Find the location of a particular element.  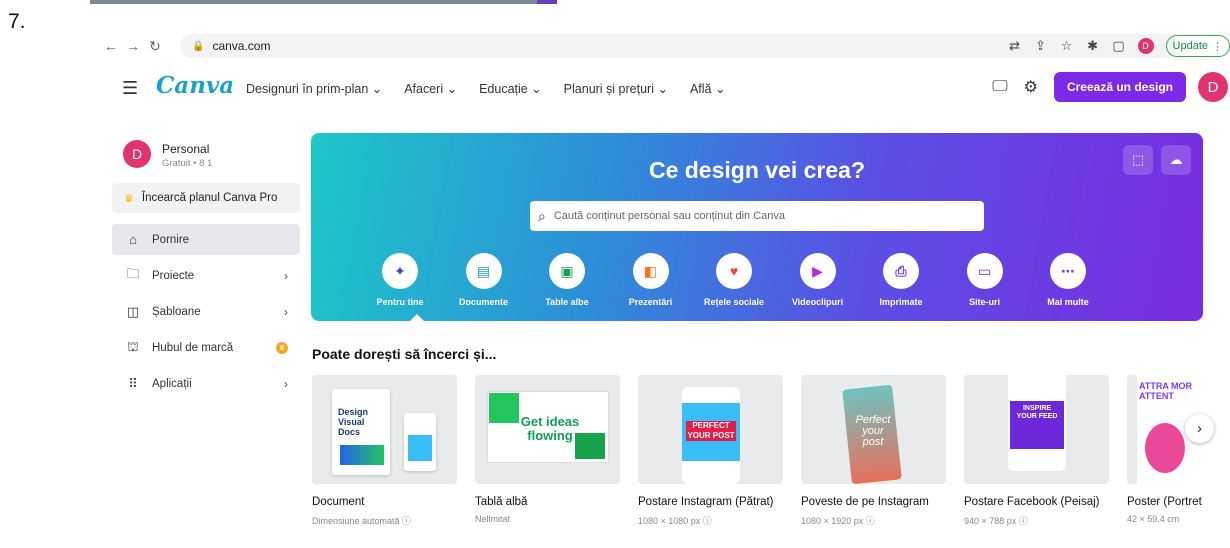

category-label: Site-uri is located at coordinates (984, 302).